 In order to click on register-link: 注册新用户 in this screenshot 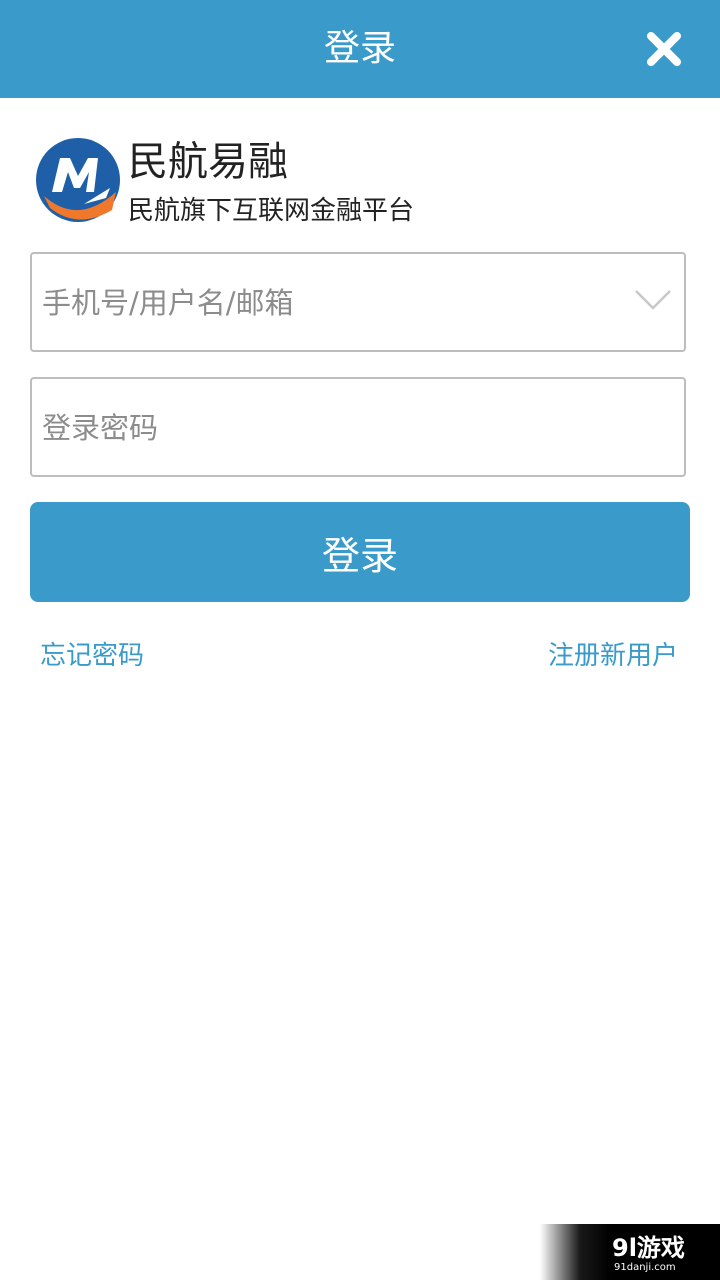, I will do `click(613, 656)`.